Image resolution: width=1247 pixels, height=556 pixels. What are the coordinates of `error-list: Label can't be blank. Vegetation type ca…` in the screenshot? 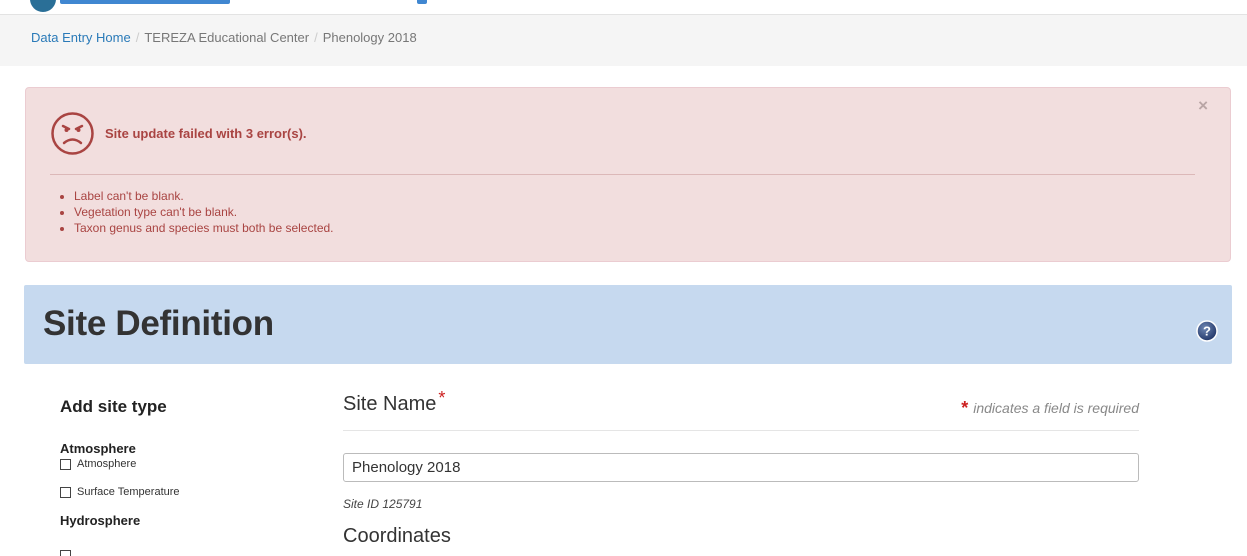 It's located at (204, 212).